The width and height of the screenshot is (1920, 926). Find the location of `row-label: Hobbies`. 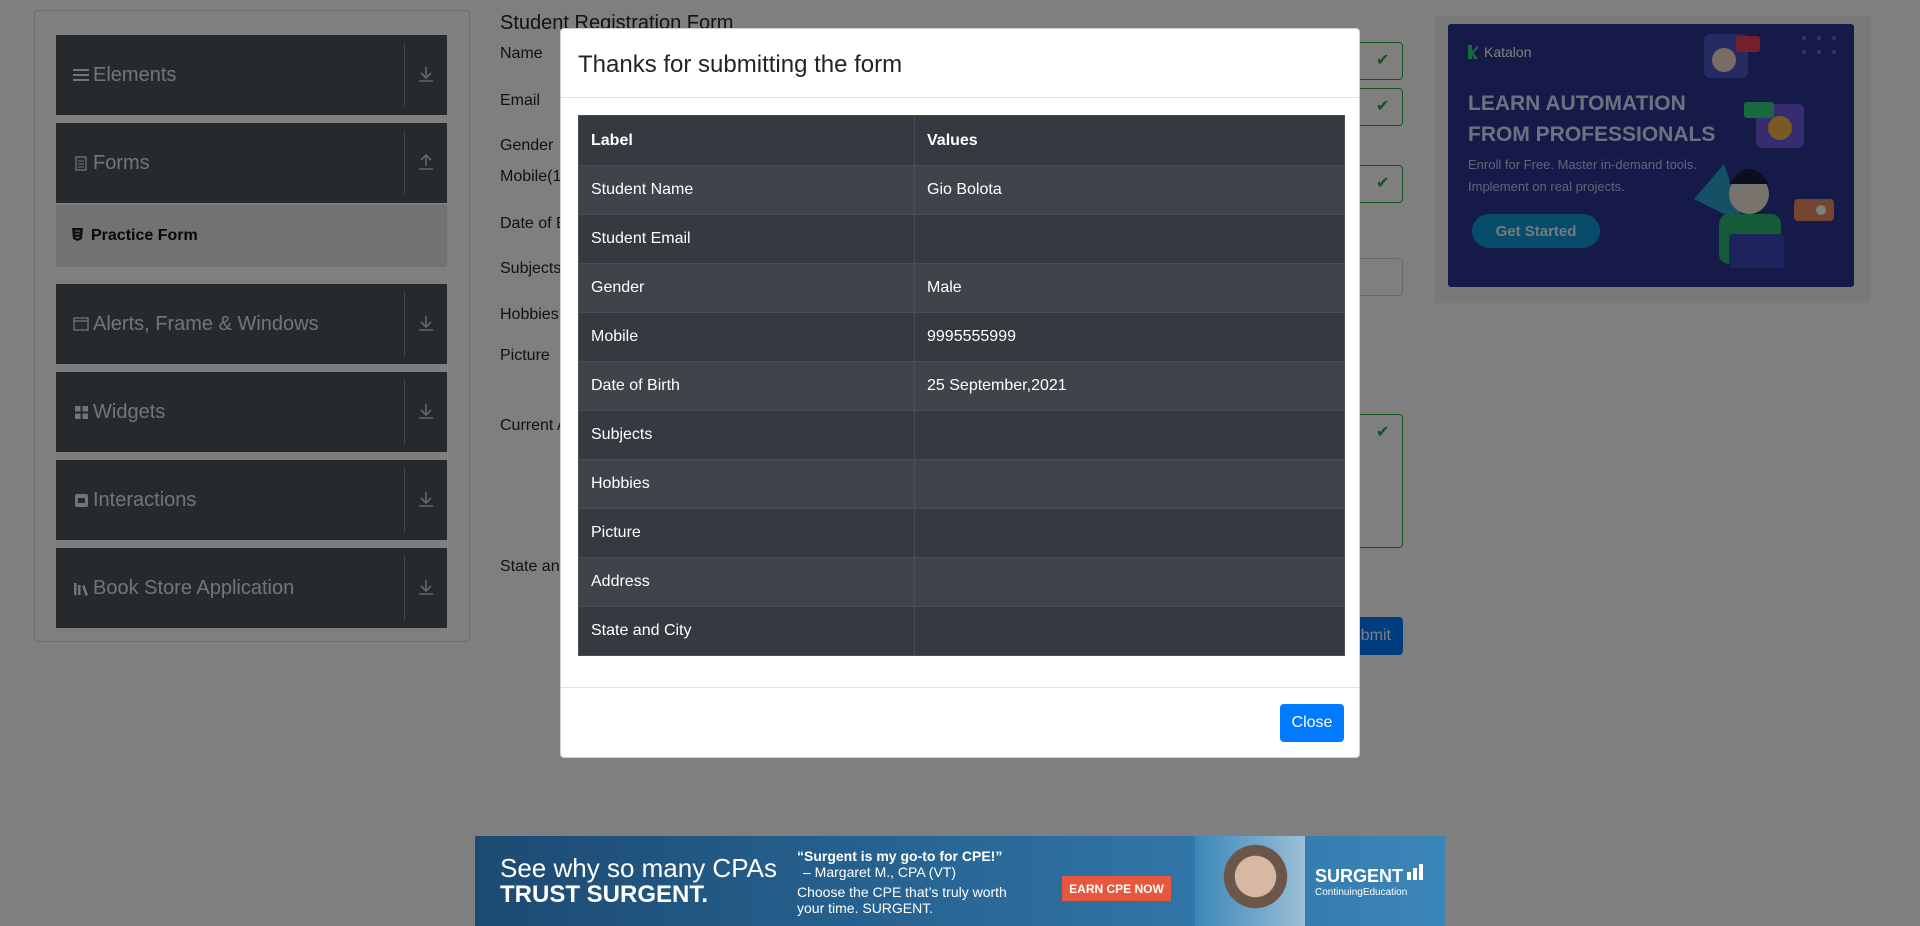

row-label: Hobbies is located at coordinates (746, 484).